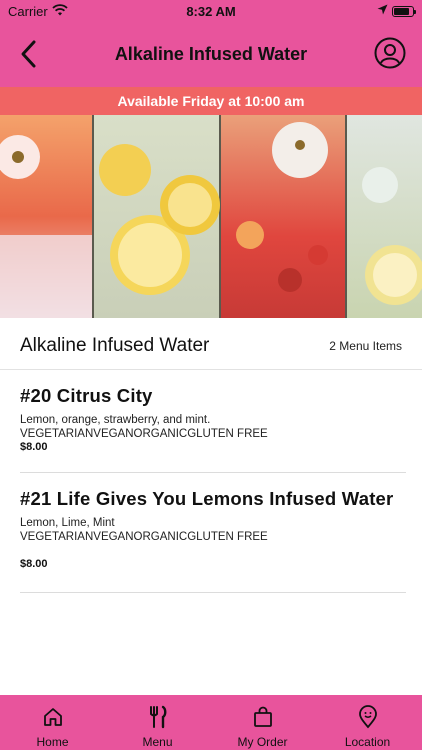 The image size is (422, 750). I want to click on battery-icon, so click(404, 11).